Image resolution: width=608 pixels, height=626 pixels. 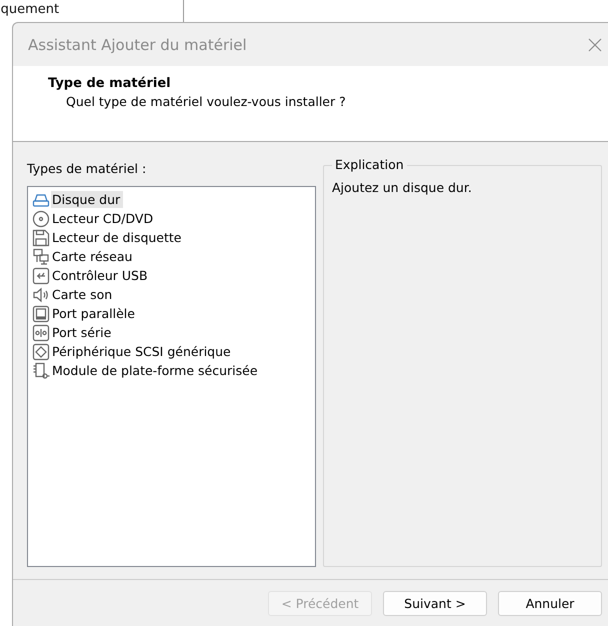 What do you see at coordinates (83, 294) in the screenshot?
I see `list-item: Carte son` at bounding box center [83, 294].